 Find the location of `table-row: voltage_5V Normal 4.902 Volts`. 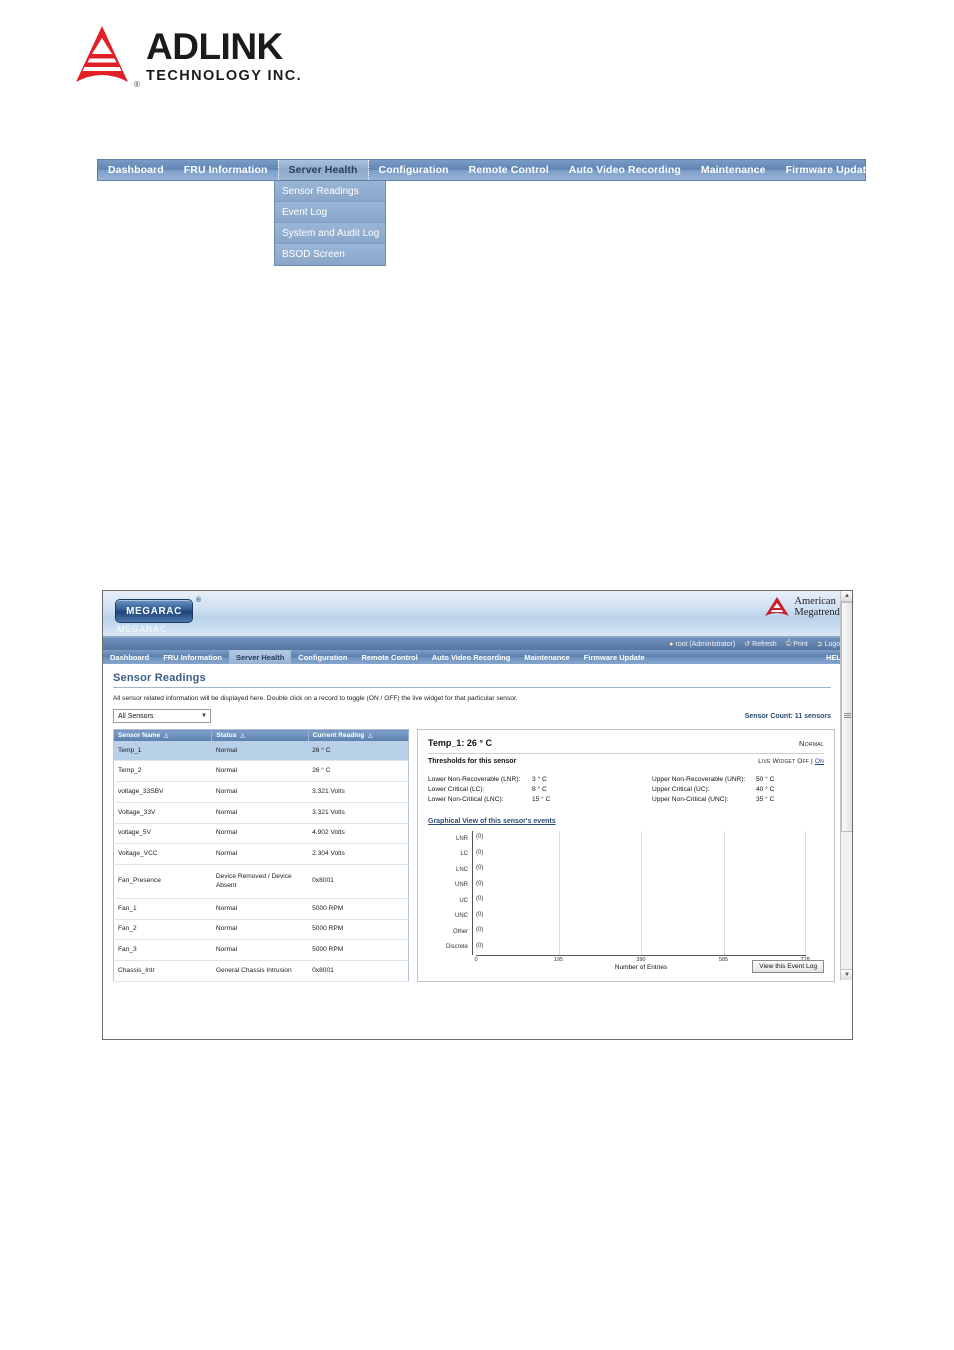

table-row: voltage_5V Normal 4.902 Volts is located at coordinates (261, 834).